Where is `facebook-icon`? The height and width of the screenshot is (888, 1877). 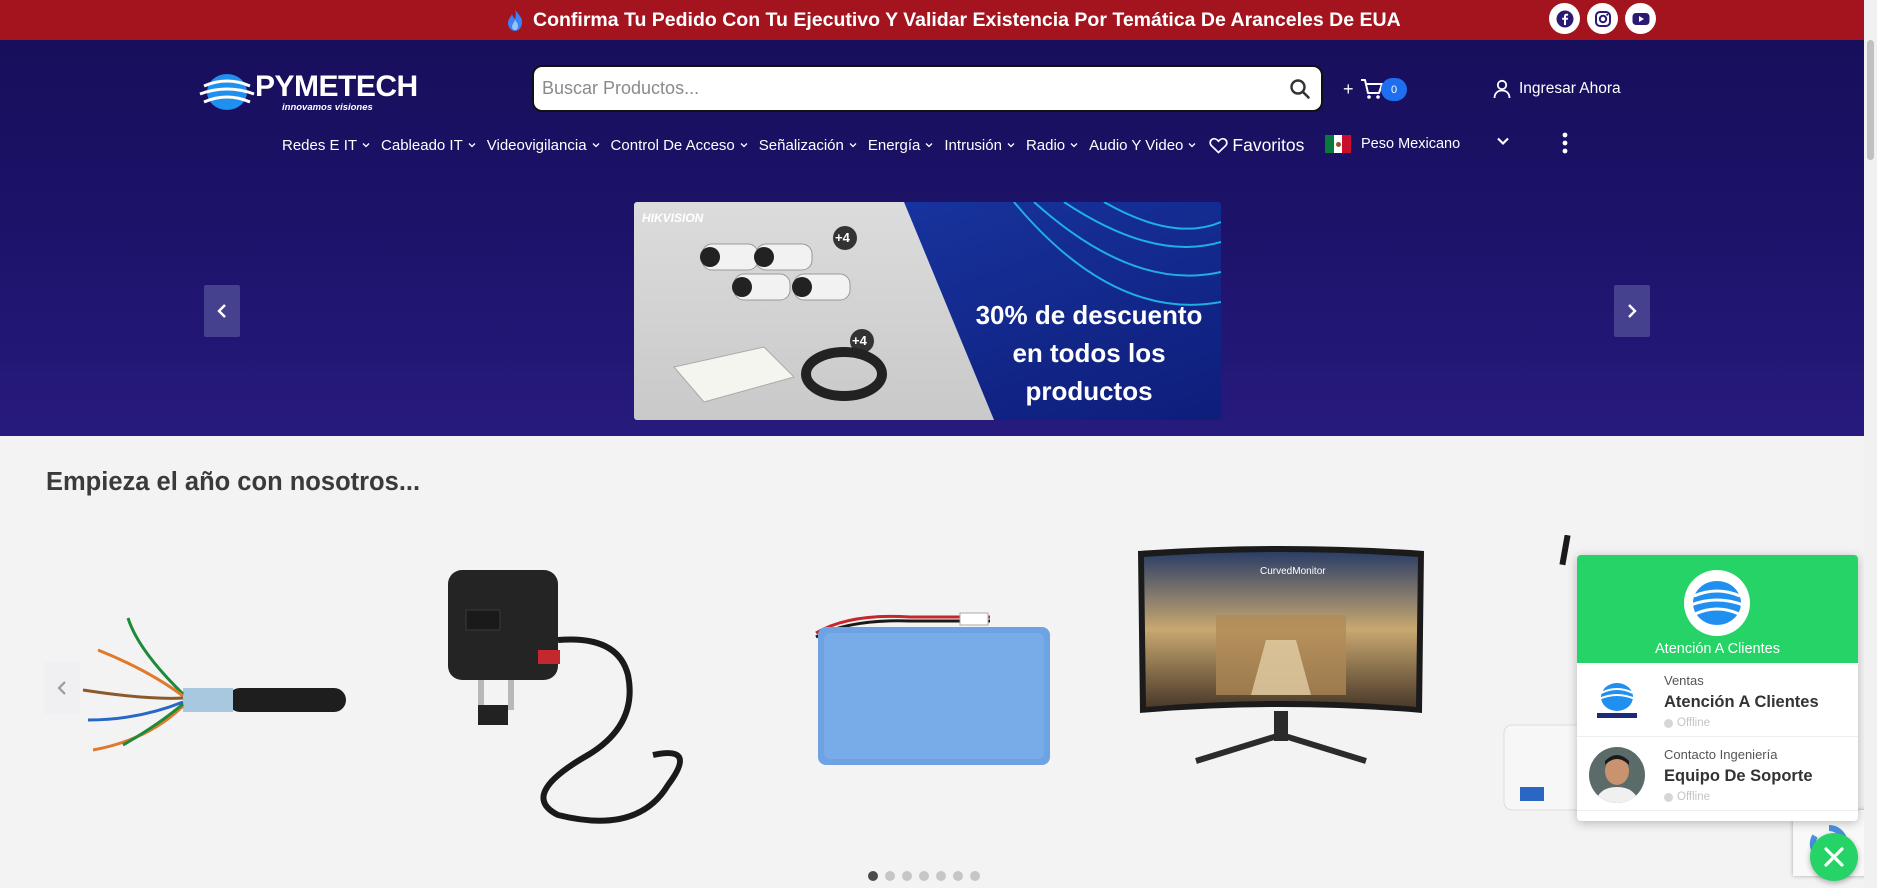 facebook-icon is located at coordinates (1564, 18).